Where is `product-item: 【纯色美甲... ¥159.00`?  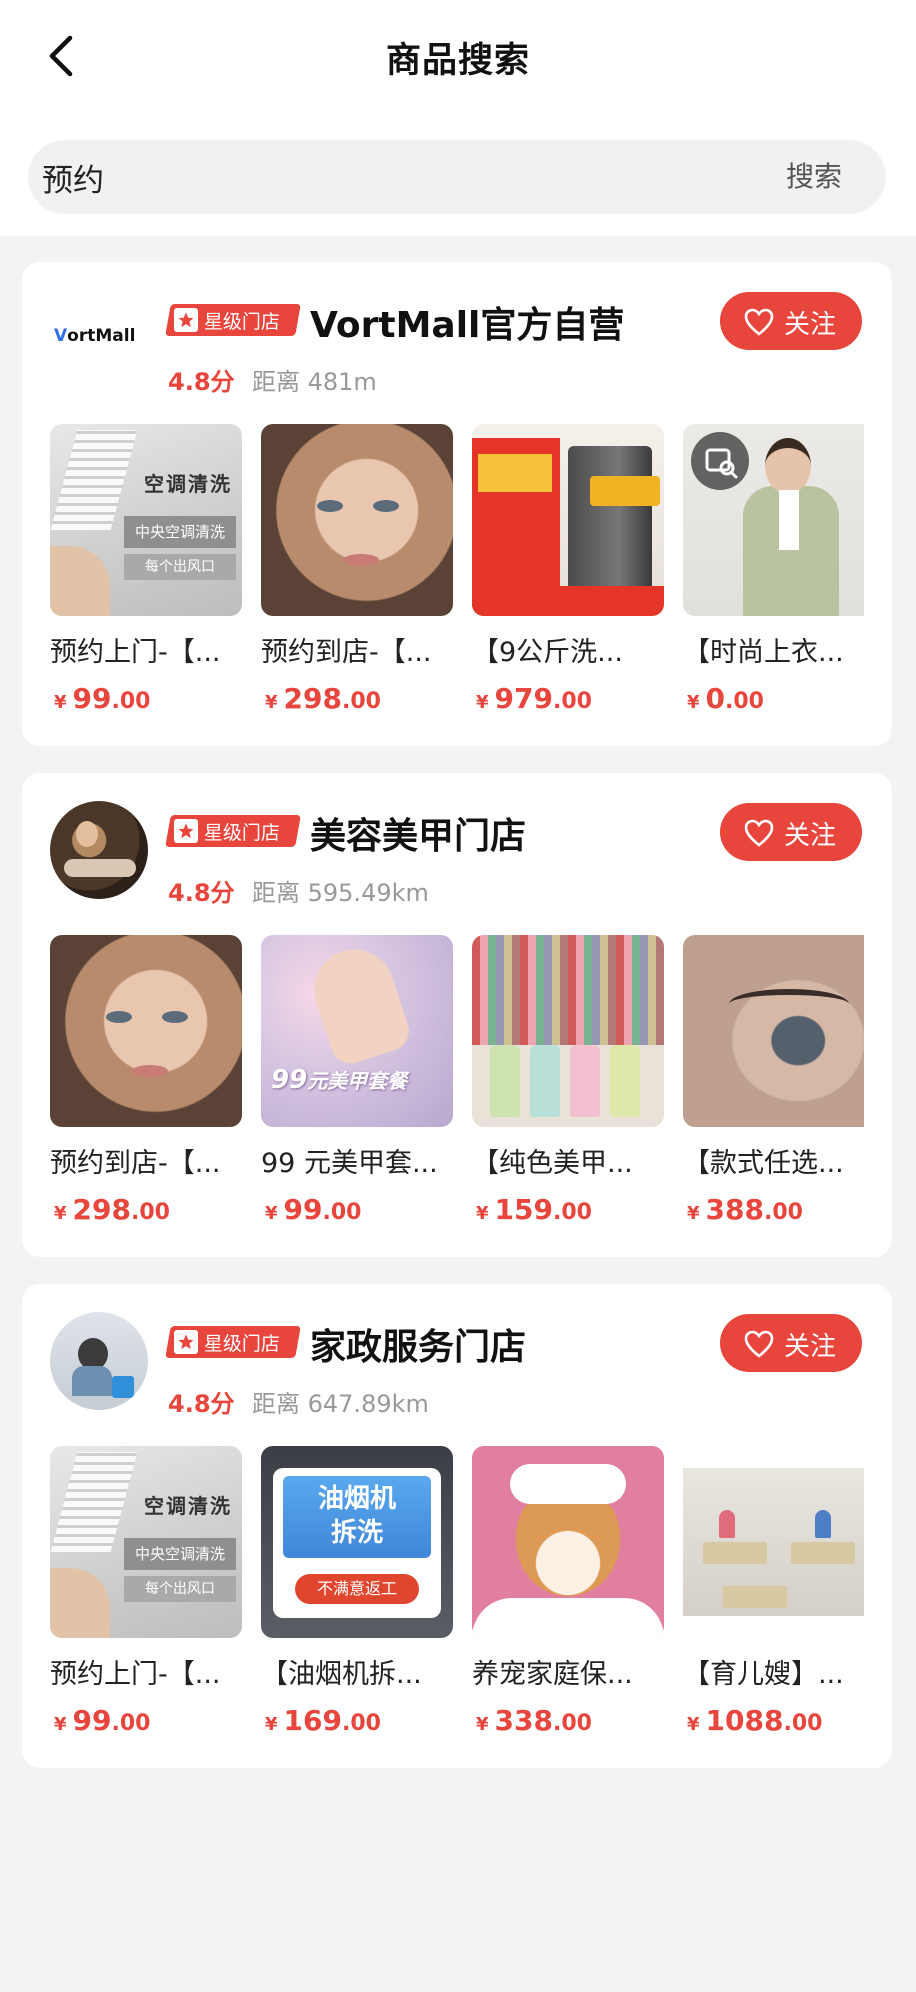
product-item: 【纯色美甲... ¥159.00 is located at coordinates (568, 1085).